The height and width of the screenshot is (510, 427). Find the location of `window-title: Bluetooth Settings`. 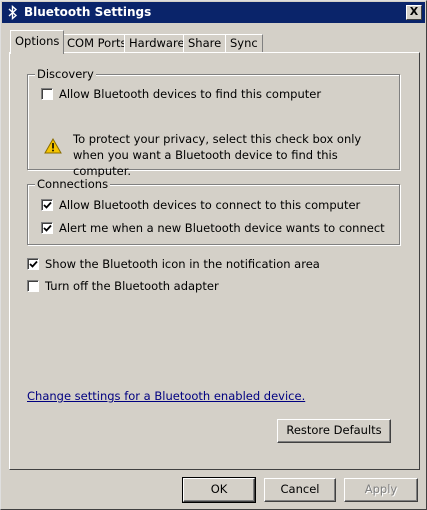

window-title: Bluetooth Settings is located at coordinates (88, 12).